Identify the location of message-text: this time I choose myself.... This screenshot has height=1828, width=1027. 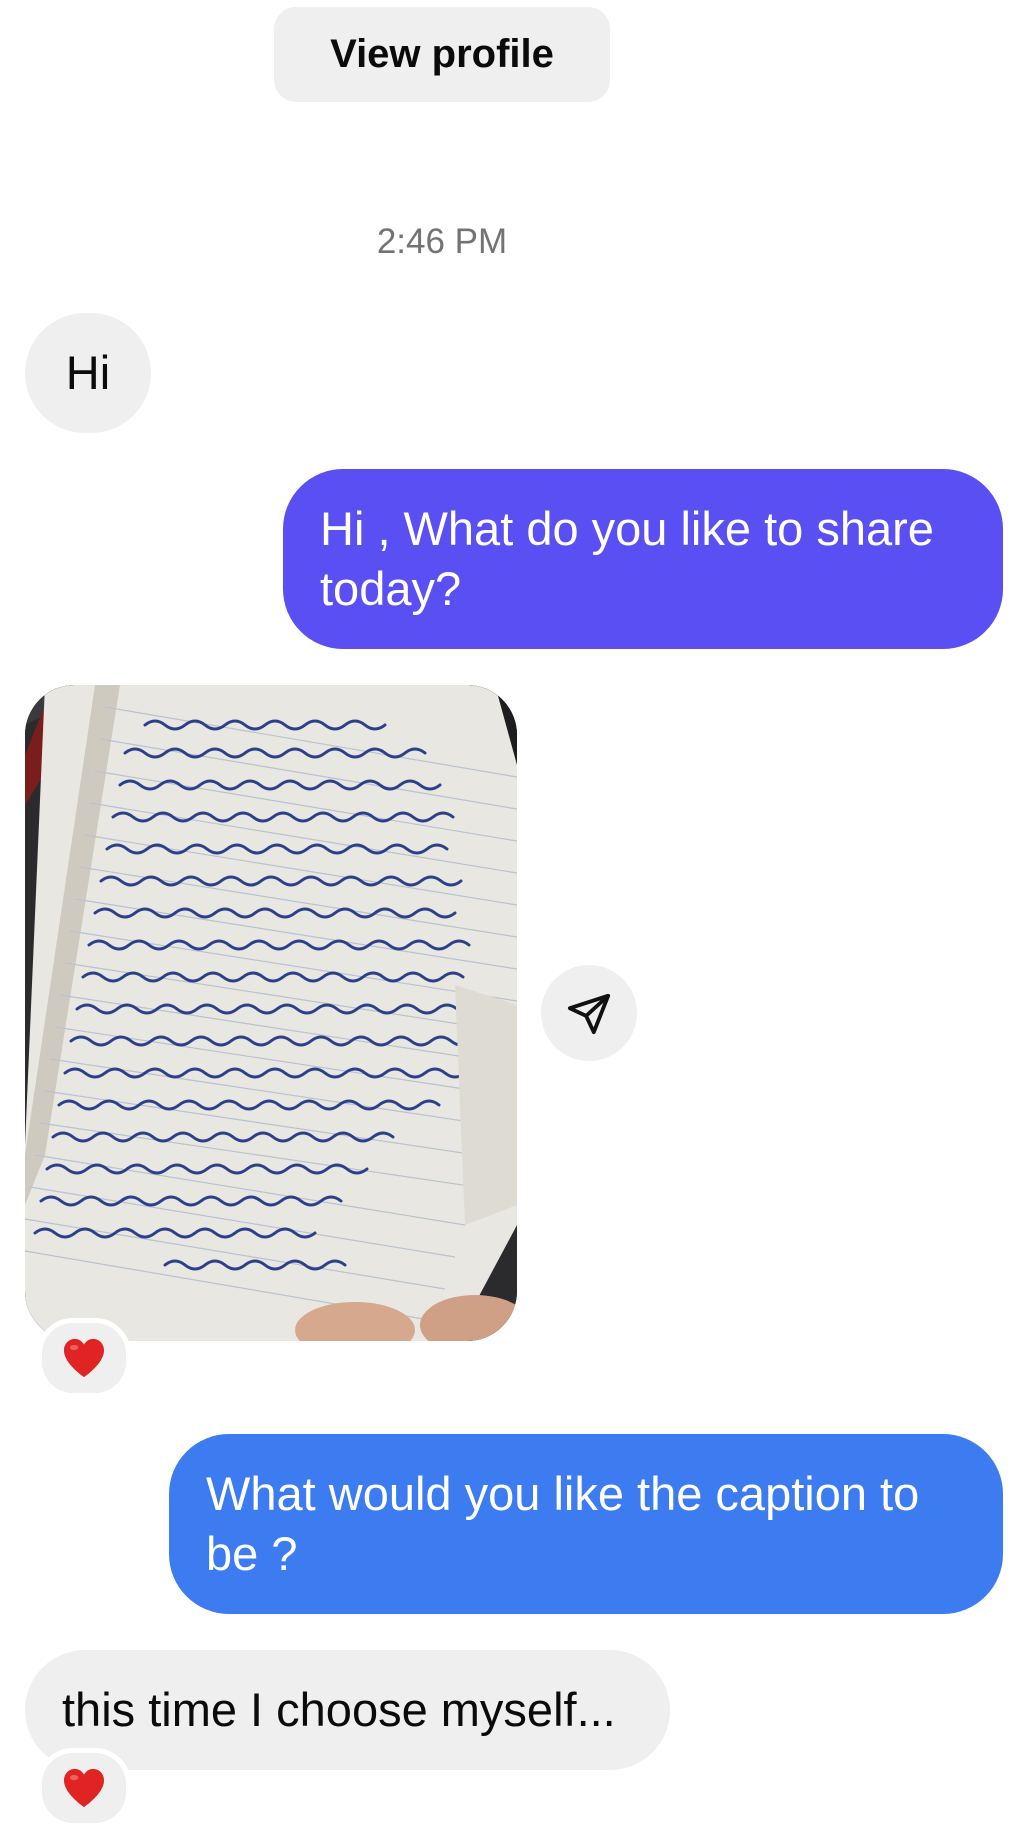
(339, 1709).